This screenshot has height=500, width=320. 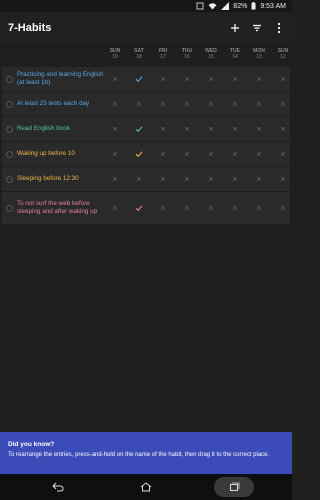 I want to click on recents-icon, so click(x=235, y=486).